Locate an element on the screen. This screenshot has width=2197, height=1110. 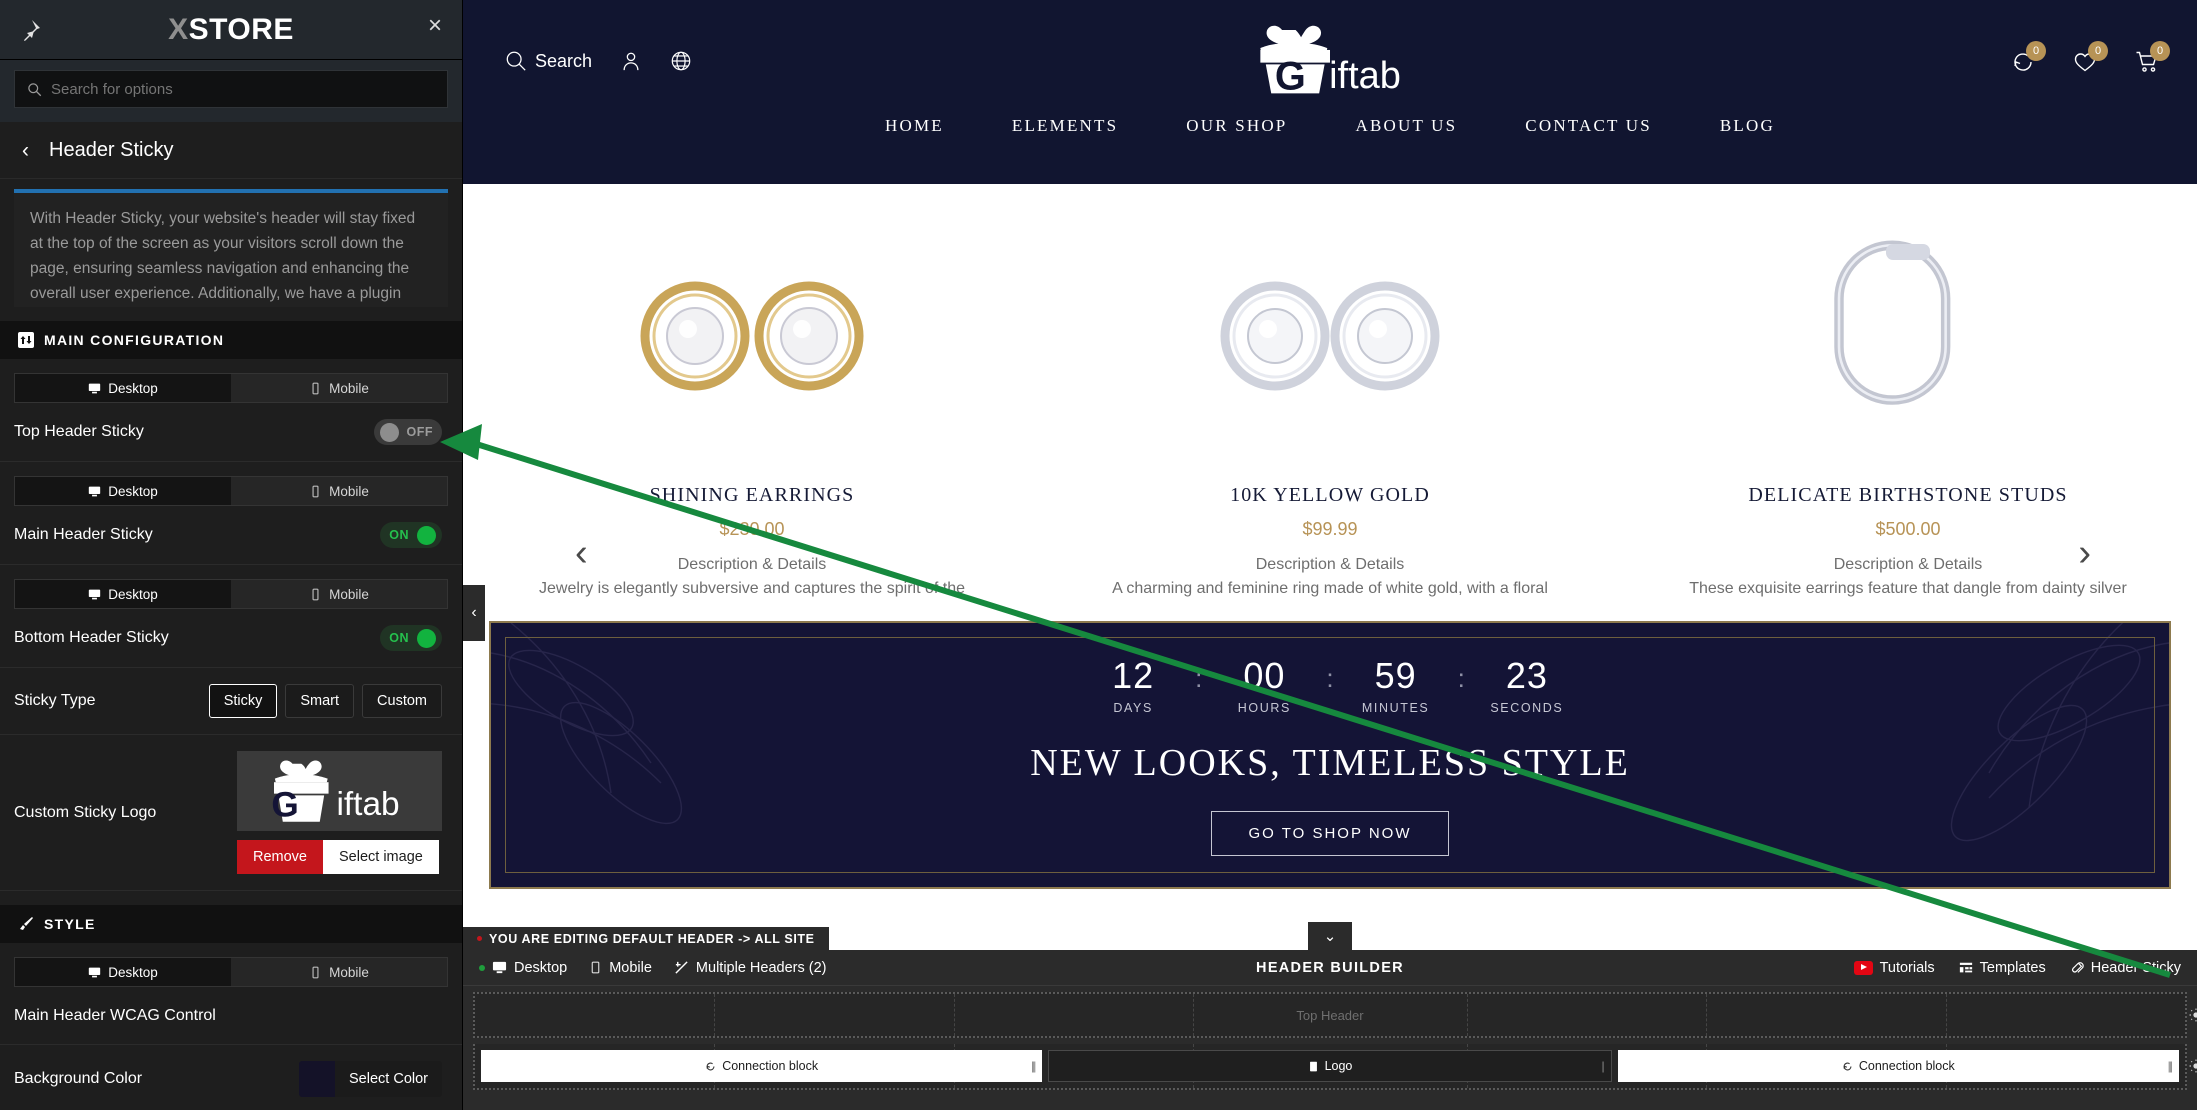
nav-item-elements: ELEMENTS is located at coordinates (1065, 126).